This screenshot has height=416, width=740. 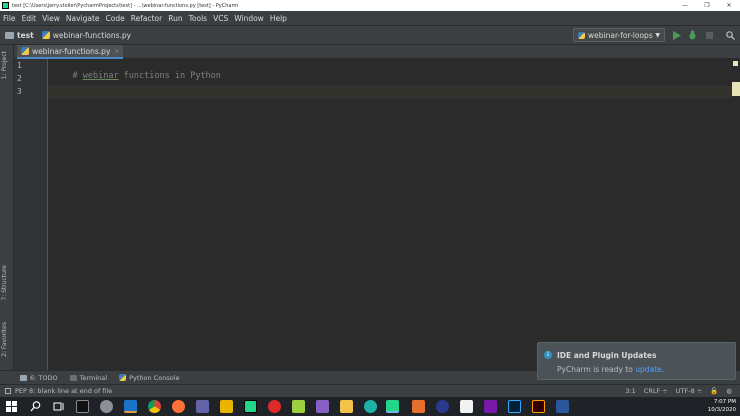 I want to click on comment-text: functions in Python, so click(x=169, y=76).